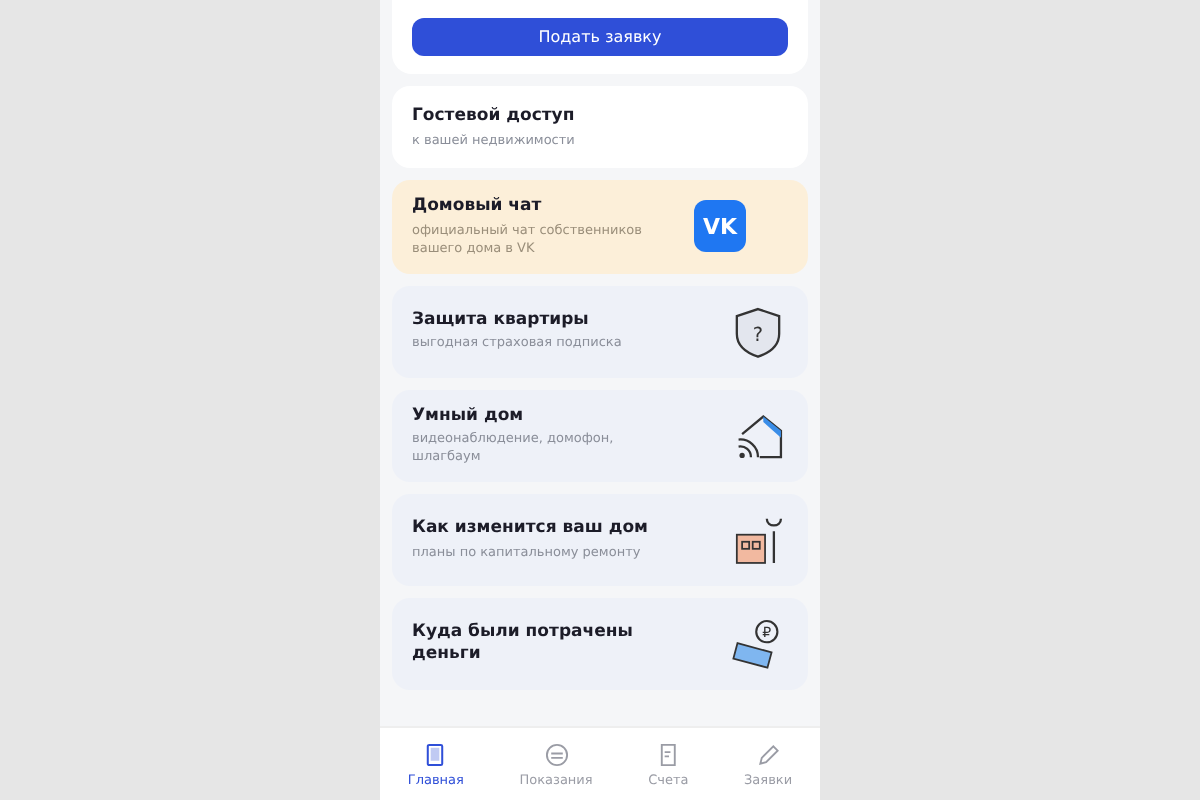  I want to click on service-card: Куда были потрачены деньги ₽, so click(600, 643).